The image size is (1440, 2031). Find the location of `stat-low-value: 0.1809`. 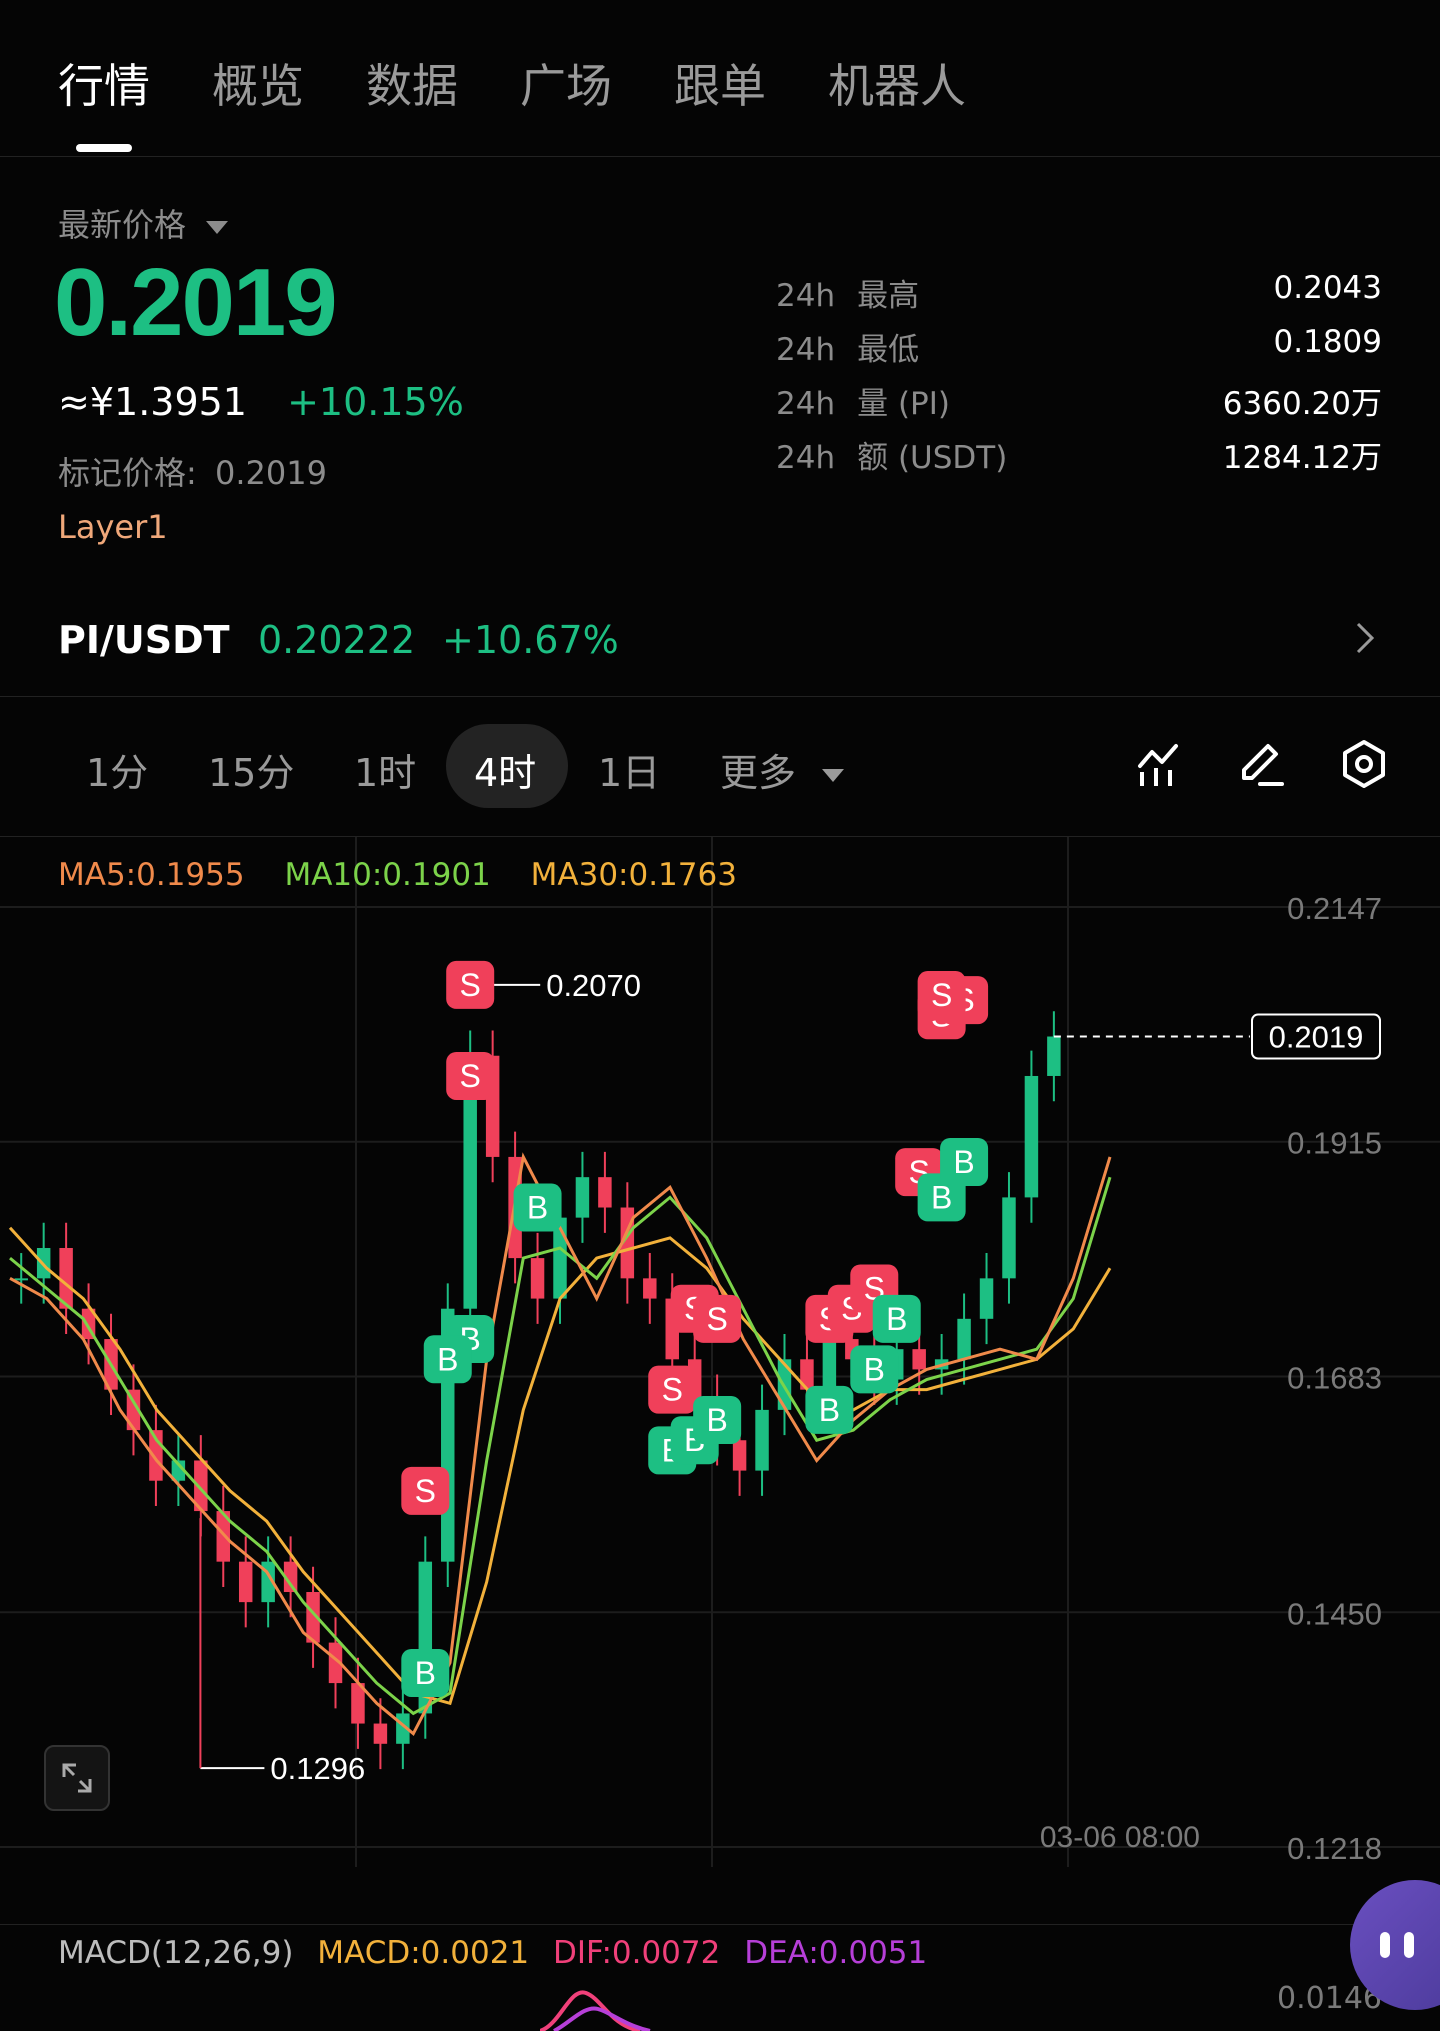

stat-low-value: 0.1809 is located at coordinates (1327, 342).